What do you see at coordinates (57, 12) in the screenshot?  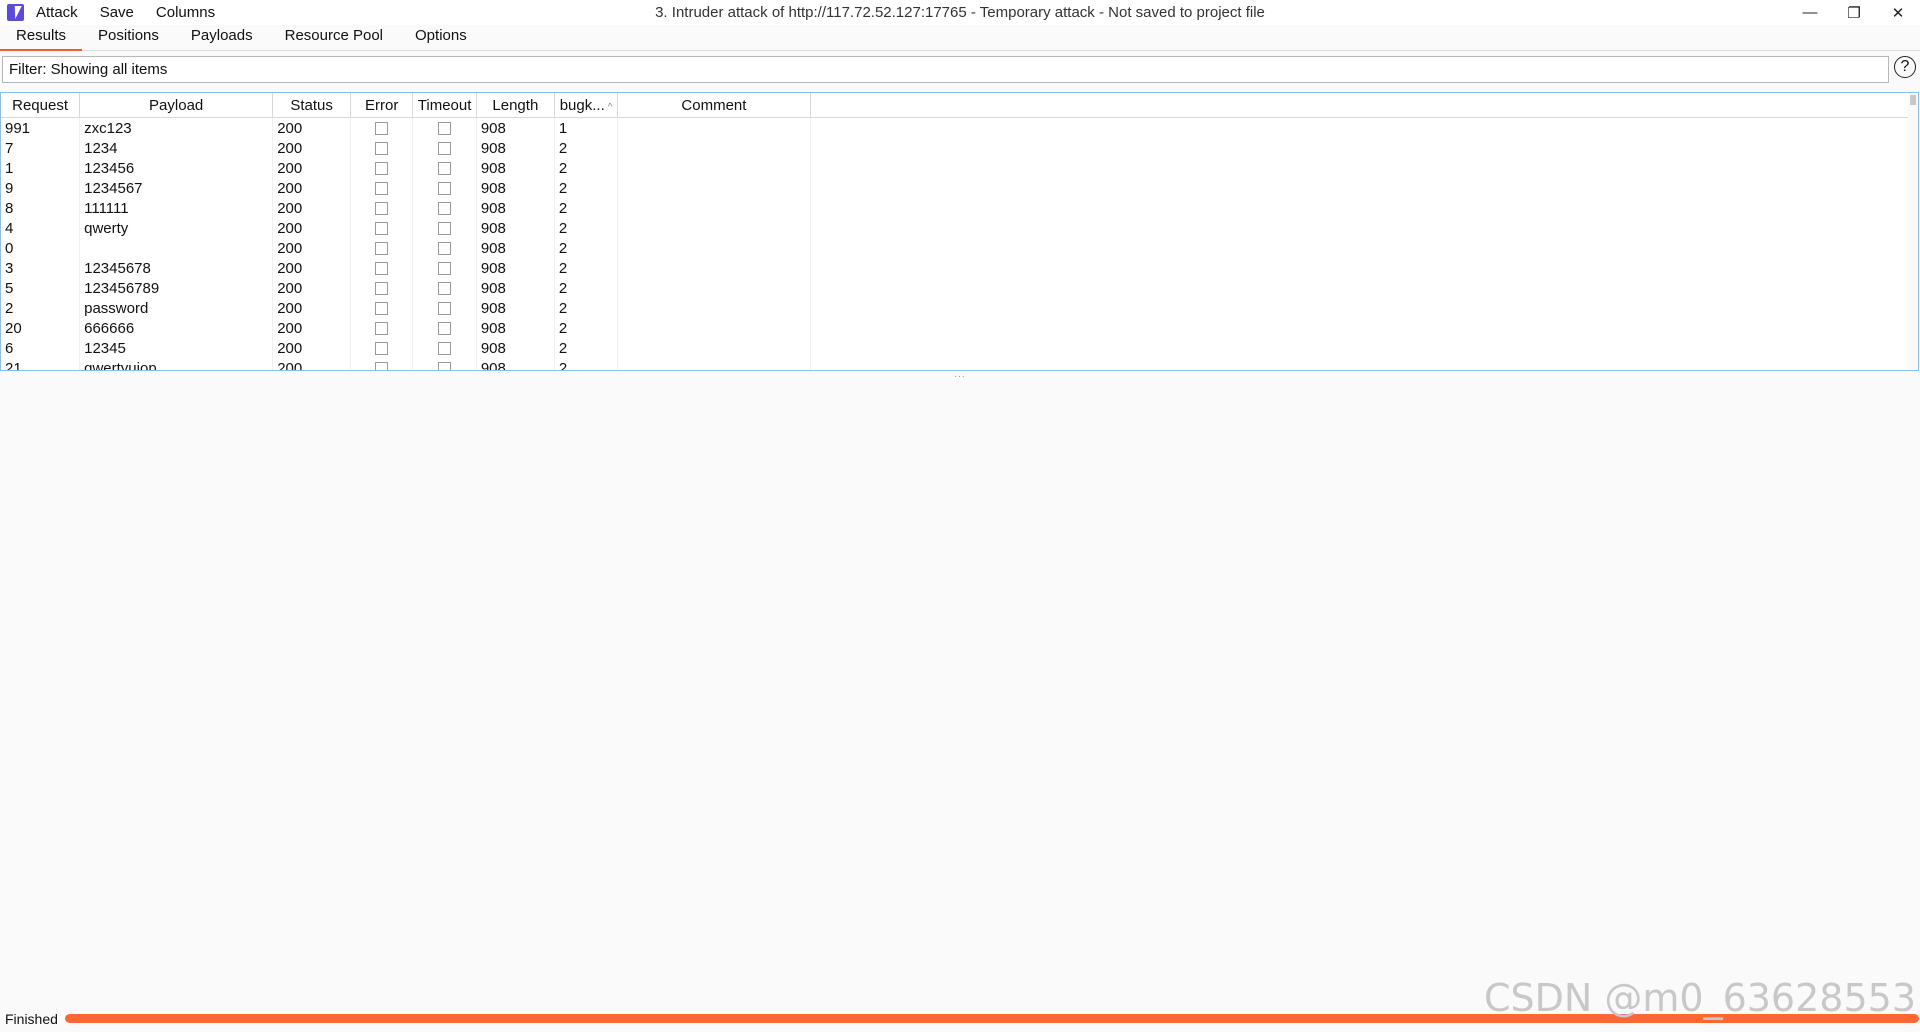 I see `menu-attack: Attack` at bounding box center [57, 12].